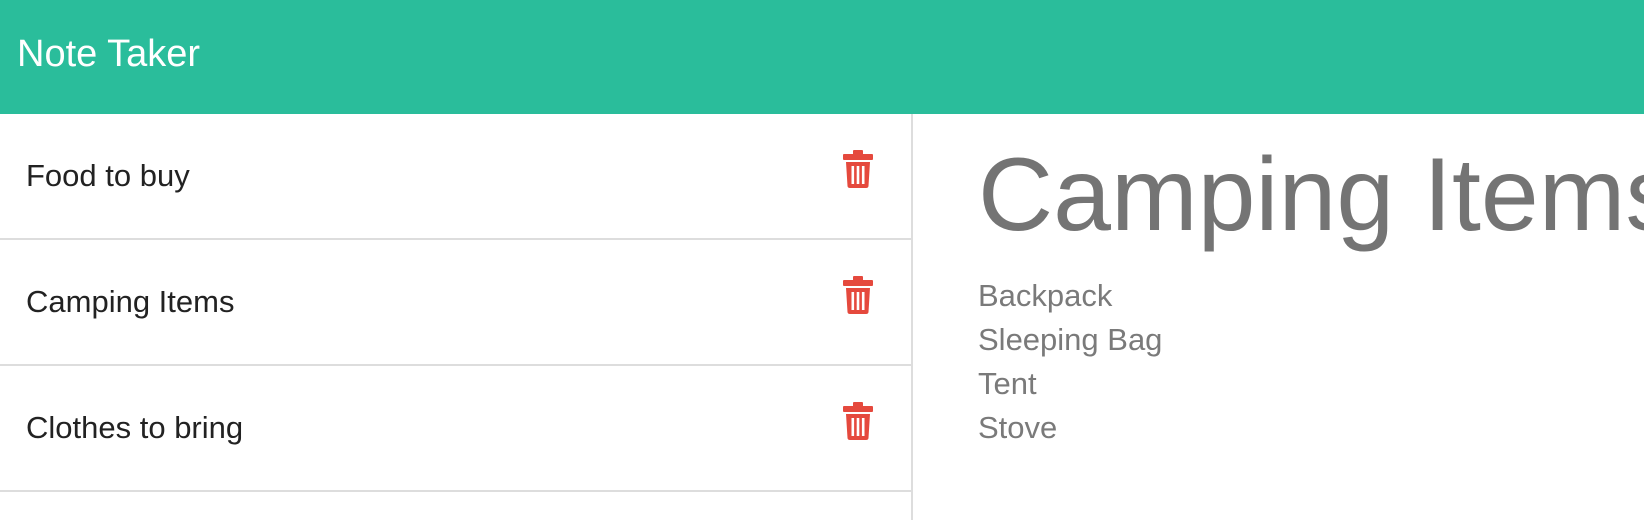 This screenshot has height=520, width=1644. Describe the element at coordinates (108, 54) in the screenshot. I see `app-title: Note Taker` at that location.